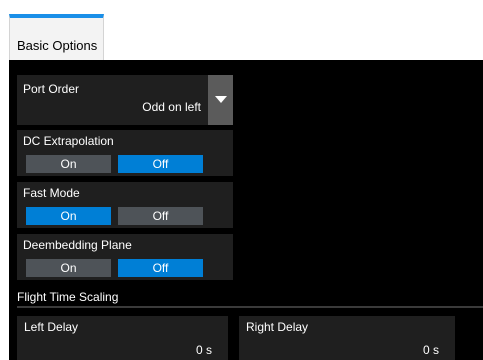 The height and width of the screenshot is (360, 483). What do you see at coordinates (68, 141) in the screenshot?
I see `dc-extrapolation-label: DC Extrapolation` at bounding box center [68, 141].